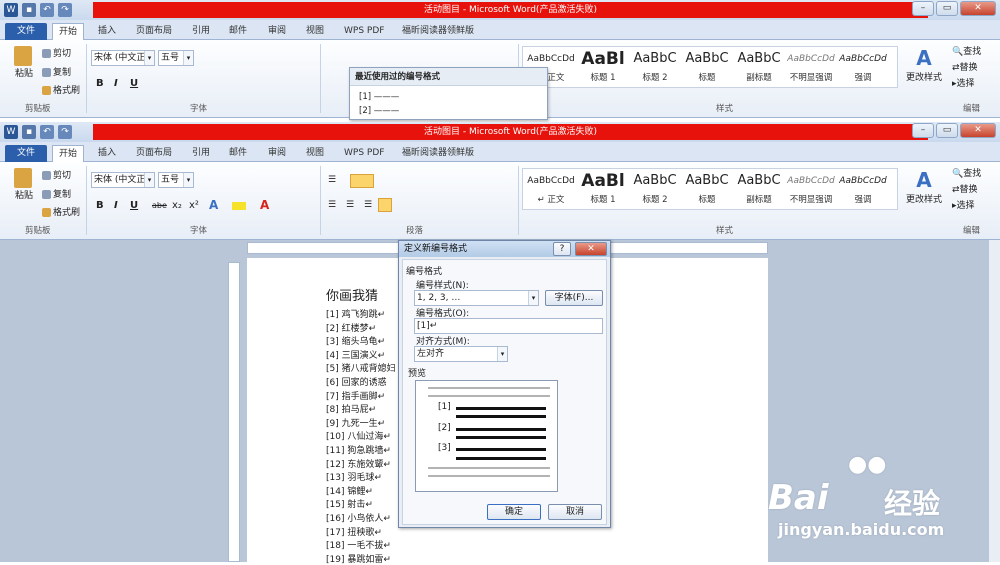 This screenshot has width=1000, height=565. I want to click on dialog-close-button: ✕, so click(591, 249).